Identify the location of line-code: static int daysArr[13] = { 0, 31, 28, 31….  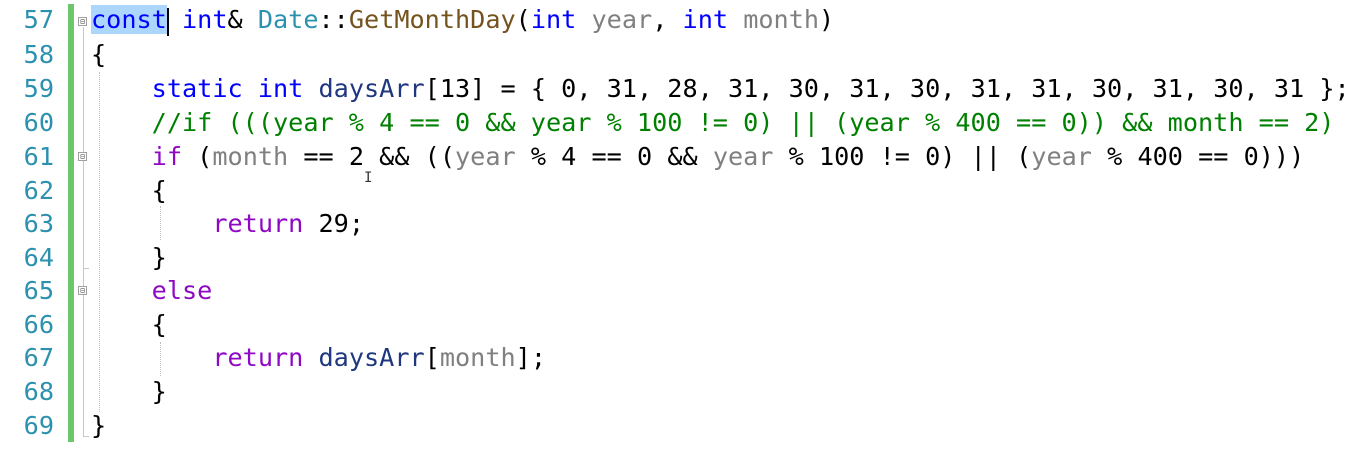
(720, 89).